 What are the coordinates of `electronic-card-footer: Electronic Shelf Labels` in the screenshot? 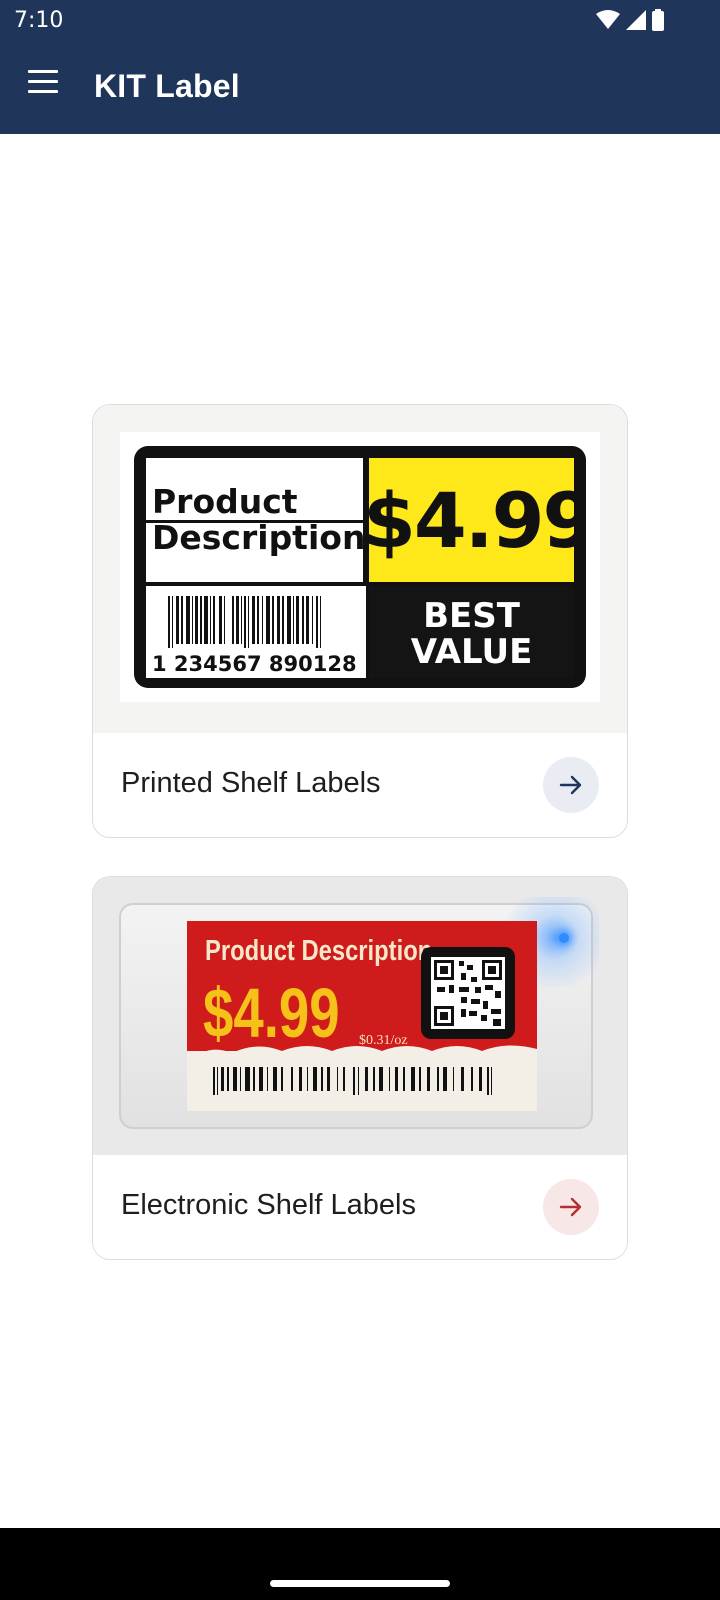 It's located at (360, 1207).